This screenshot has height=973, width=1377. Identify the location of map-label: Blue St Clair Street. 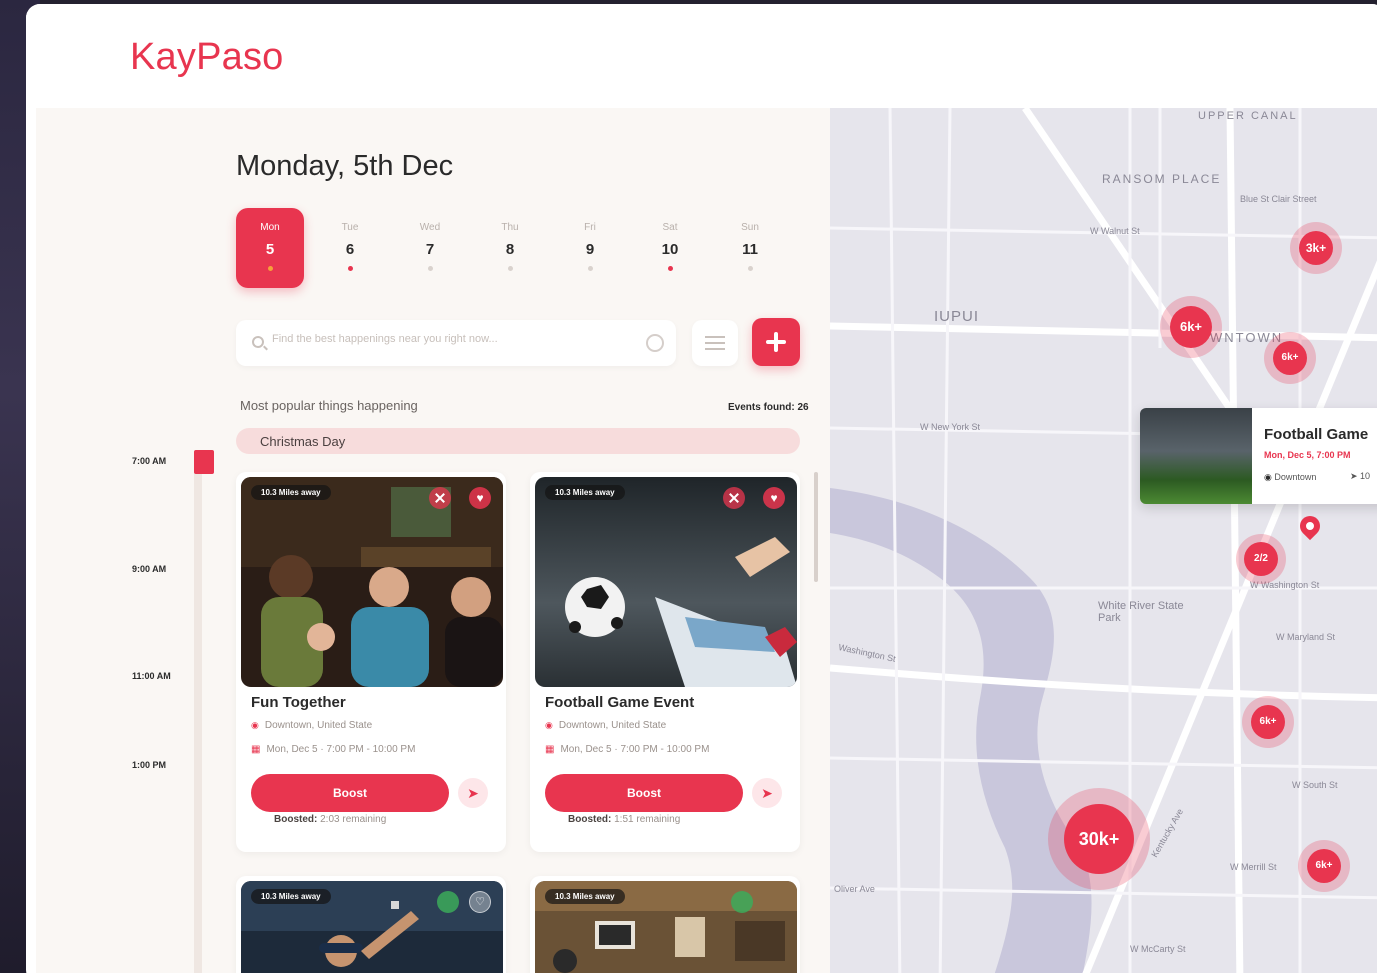
(1278, 199).